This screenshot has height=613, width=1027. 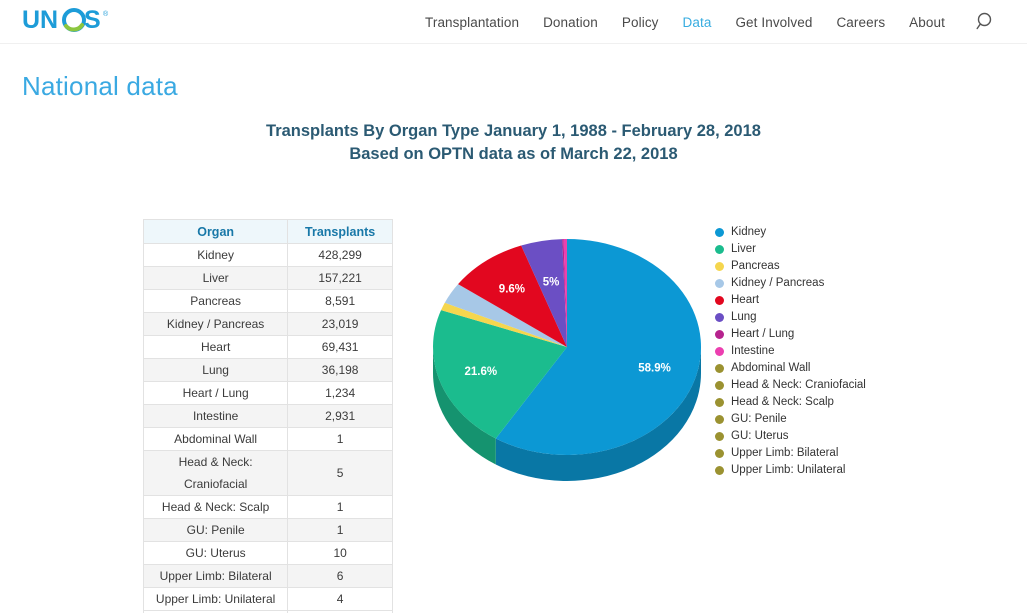 What do you see at coordinates (340, 347) in the screenshot?
I see `cell-transplants: 69,431` at bounding box center [340, 347].